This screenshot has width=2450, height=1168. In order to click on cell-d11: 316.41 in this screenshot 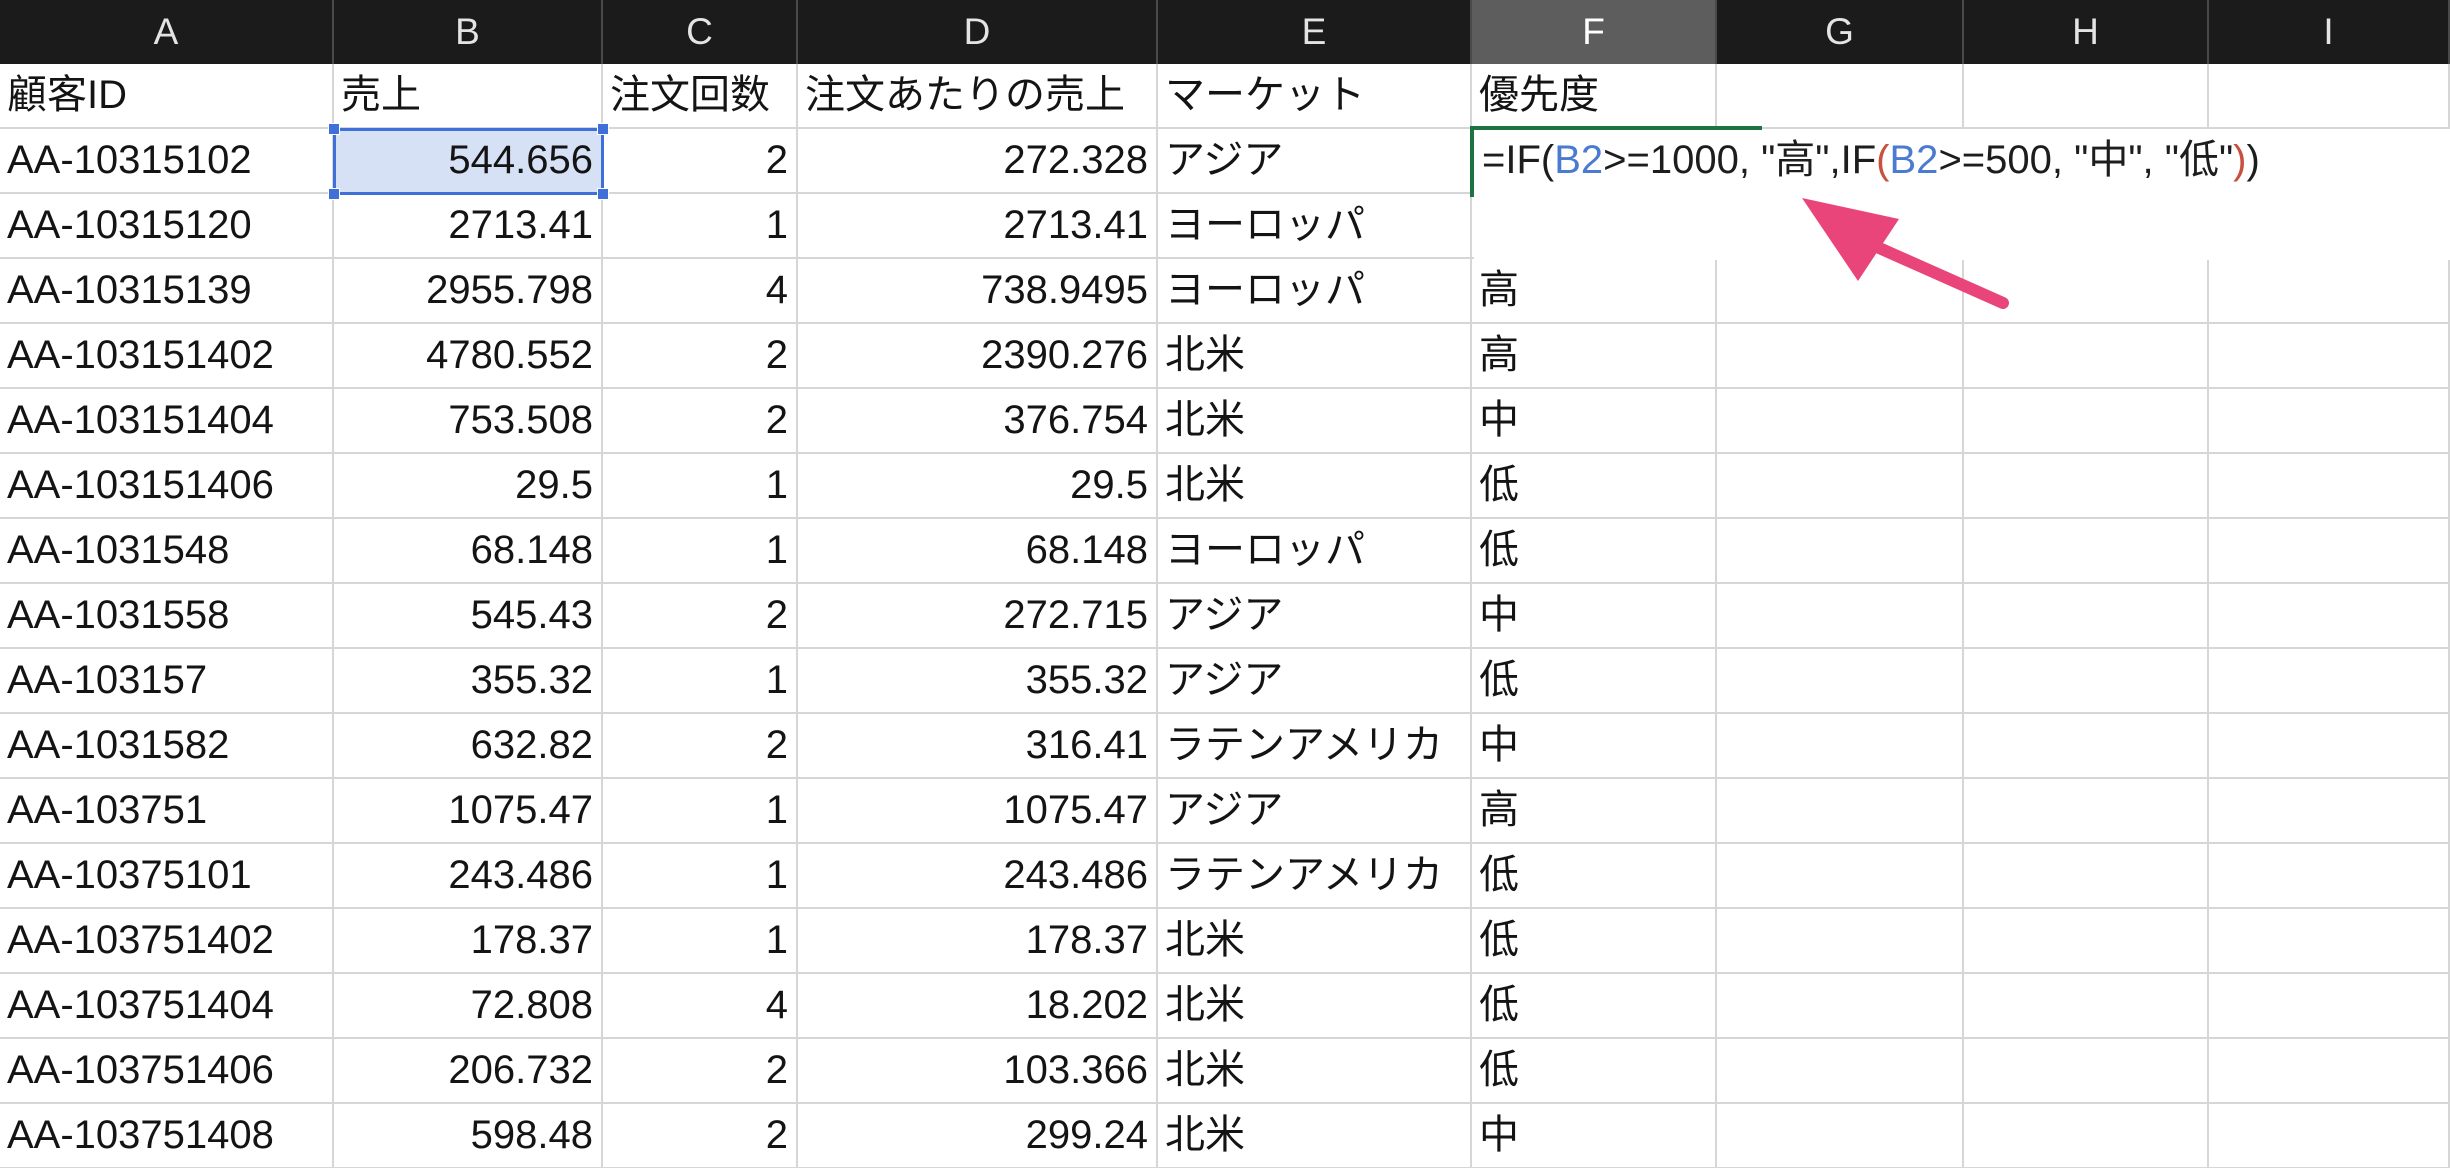, I will do `click(978, 746)`.